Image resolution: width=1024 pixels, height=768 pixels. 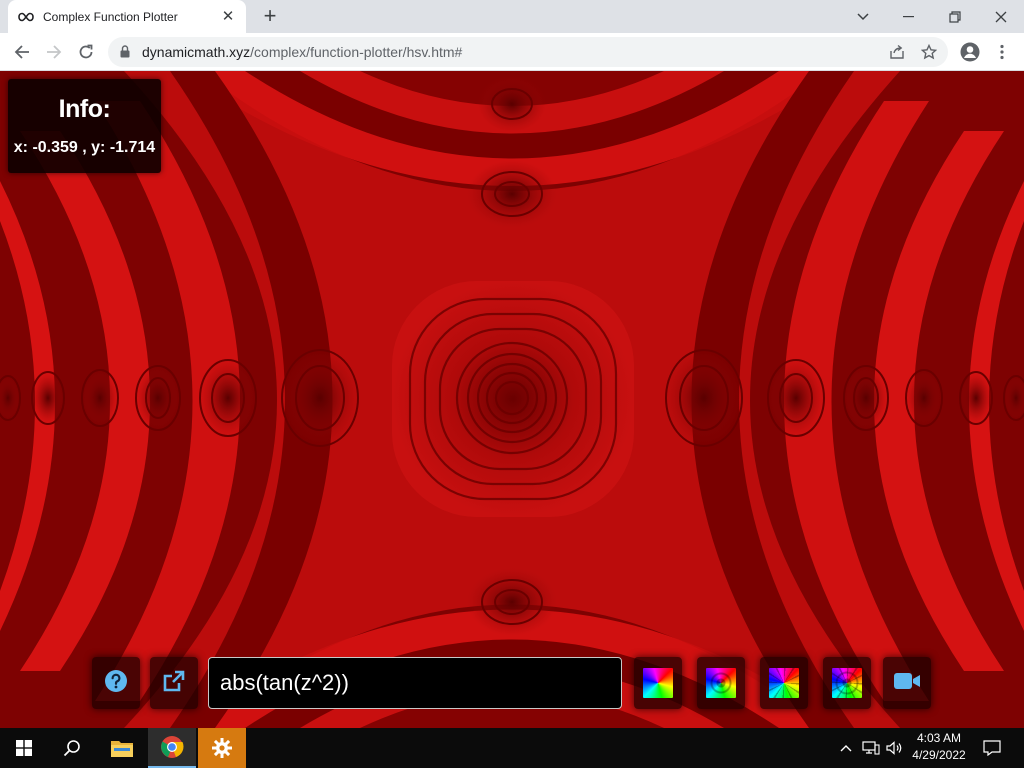 What do you see at coordinates (895, 748) in the screenshot?
I see `volume-icon` at bounding box center [895, 748].